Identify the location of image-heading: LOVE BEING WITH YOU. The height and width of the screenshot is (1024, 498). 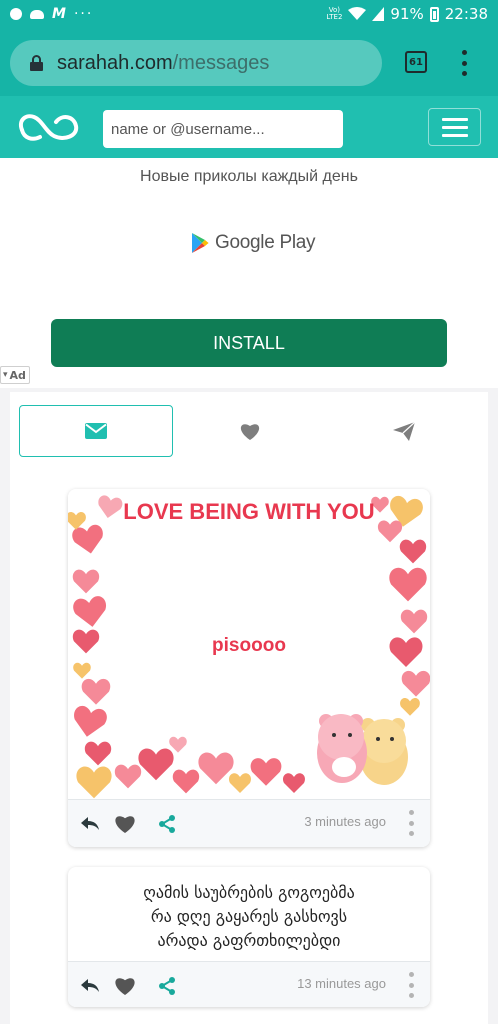
(248, 511).